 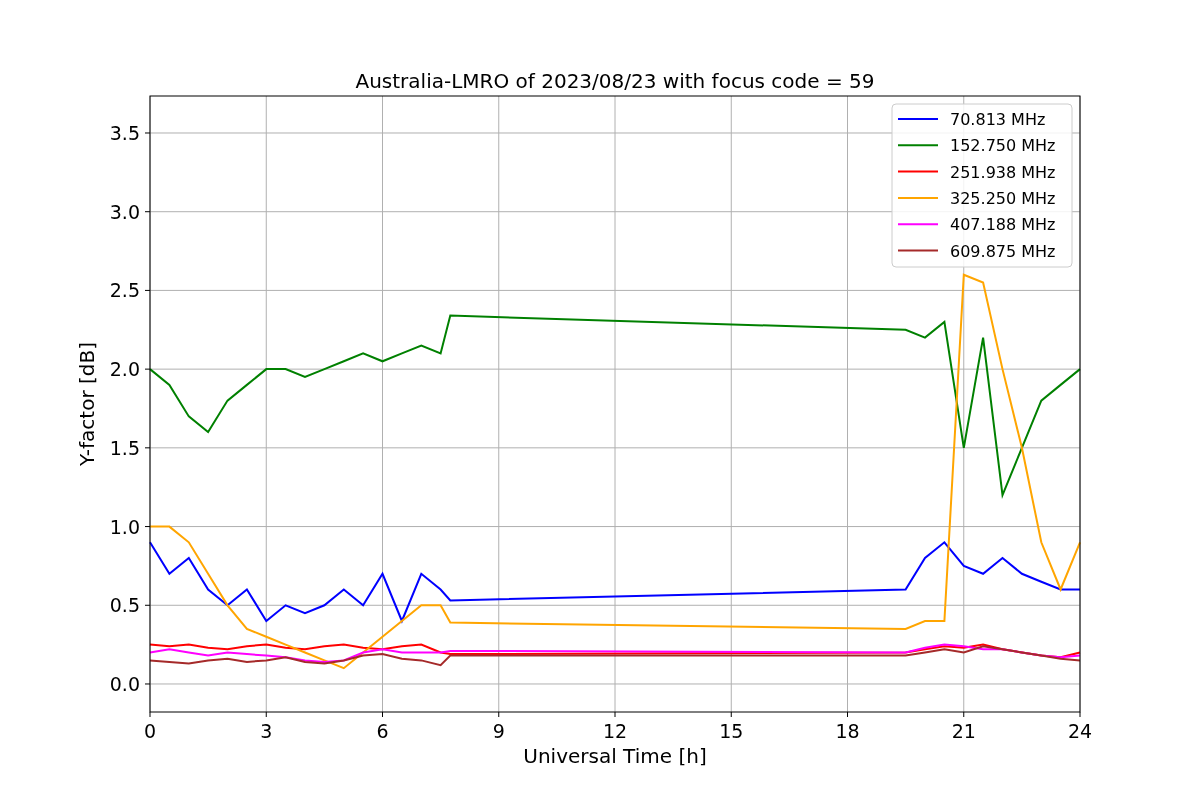 I want to click on x-tick-label: 24, so click(x=1080, y=731).